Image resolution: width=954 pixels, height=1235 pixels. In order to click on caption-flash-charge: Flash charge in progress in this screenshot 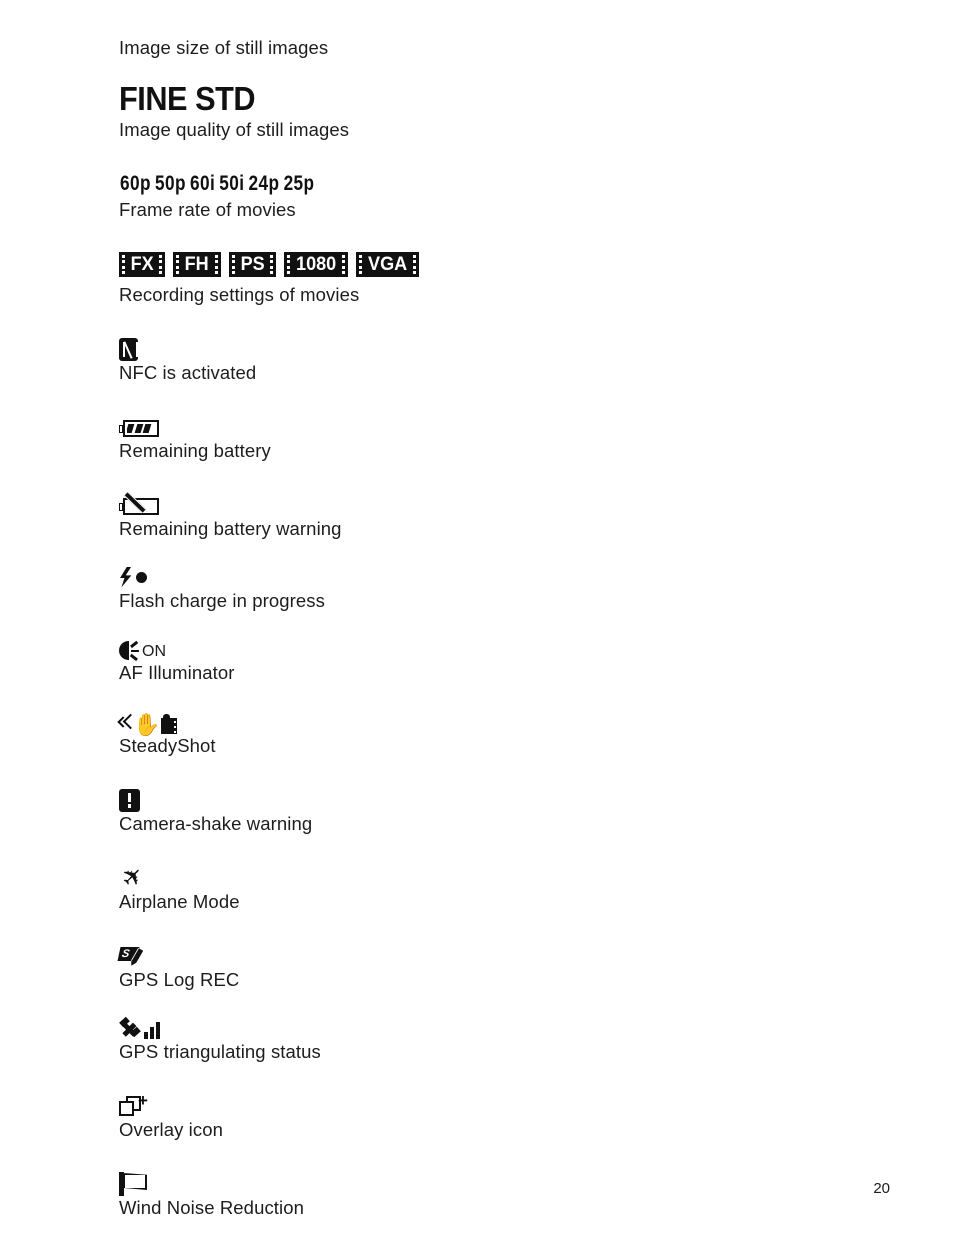, I will do `click(222, 600)`.